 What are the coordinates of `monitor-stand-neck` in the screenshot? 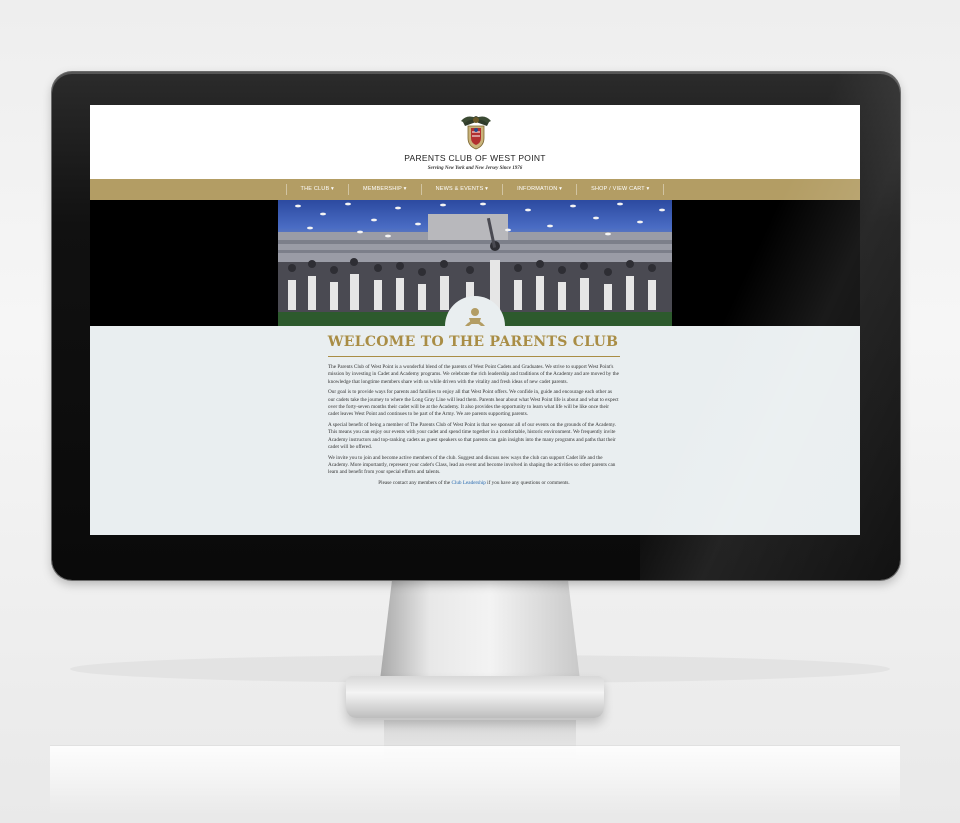 It's located at (480, 630).